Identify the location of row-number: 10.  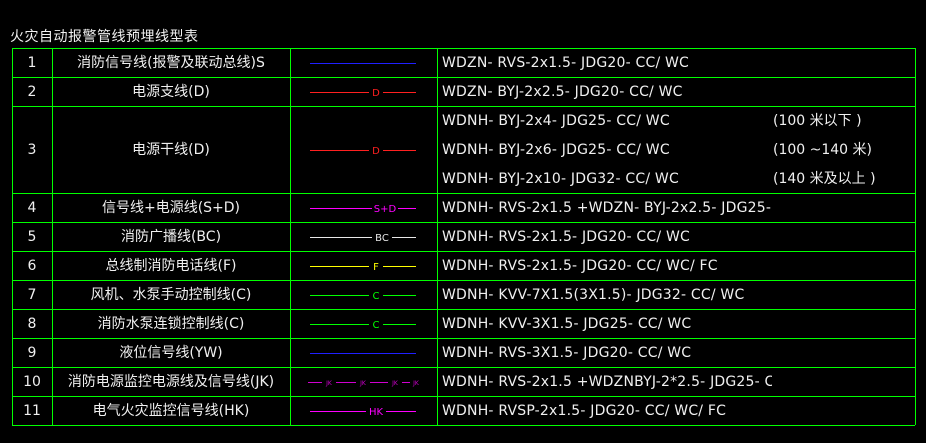
(32, 382).